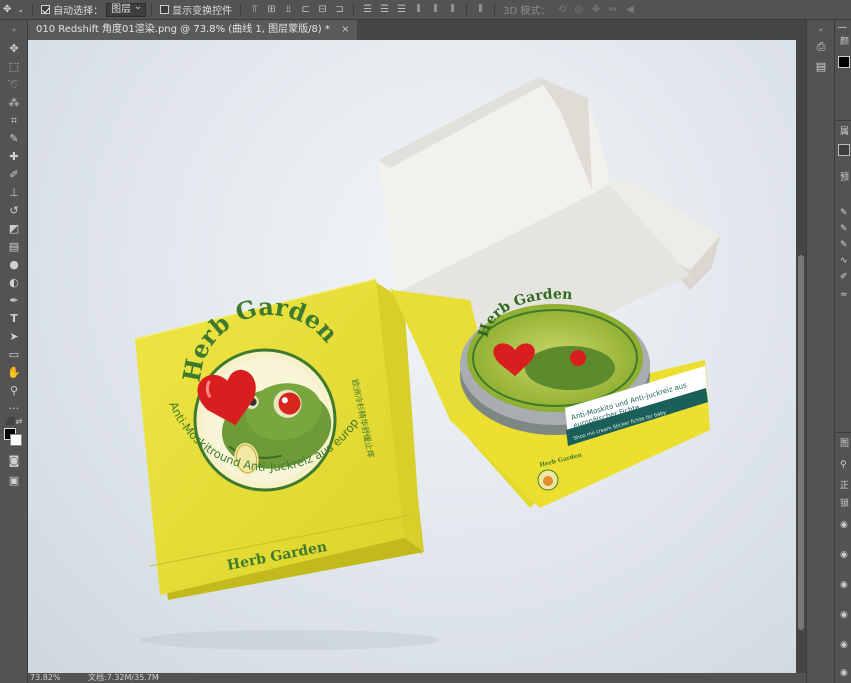 This screenshot has height=683, width=851. What do you see at coordinates (843, 465) in the screenshot?
I see `filter-search-icon: ⚲` at bounding box center [843, 465].